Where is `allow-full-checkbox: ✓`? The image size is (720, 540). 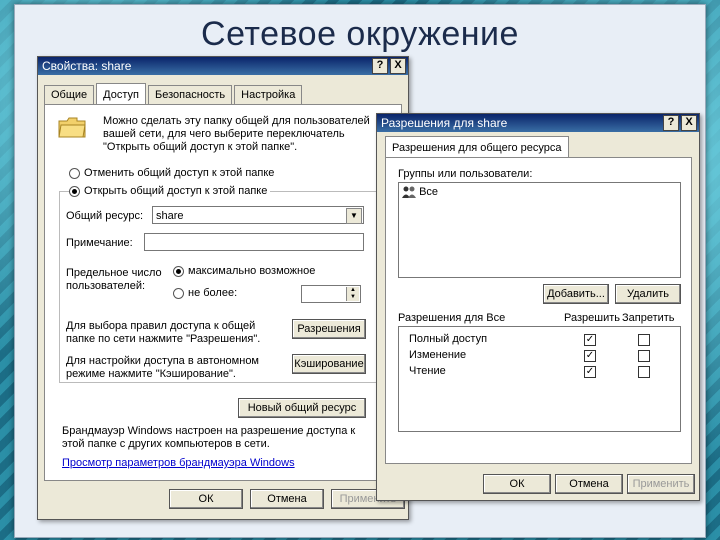 allow-full-checkbox: ✓ is located at coordinates (590, 340).